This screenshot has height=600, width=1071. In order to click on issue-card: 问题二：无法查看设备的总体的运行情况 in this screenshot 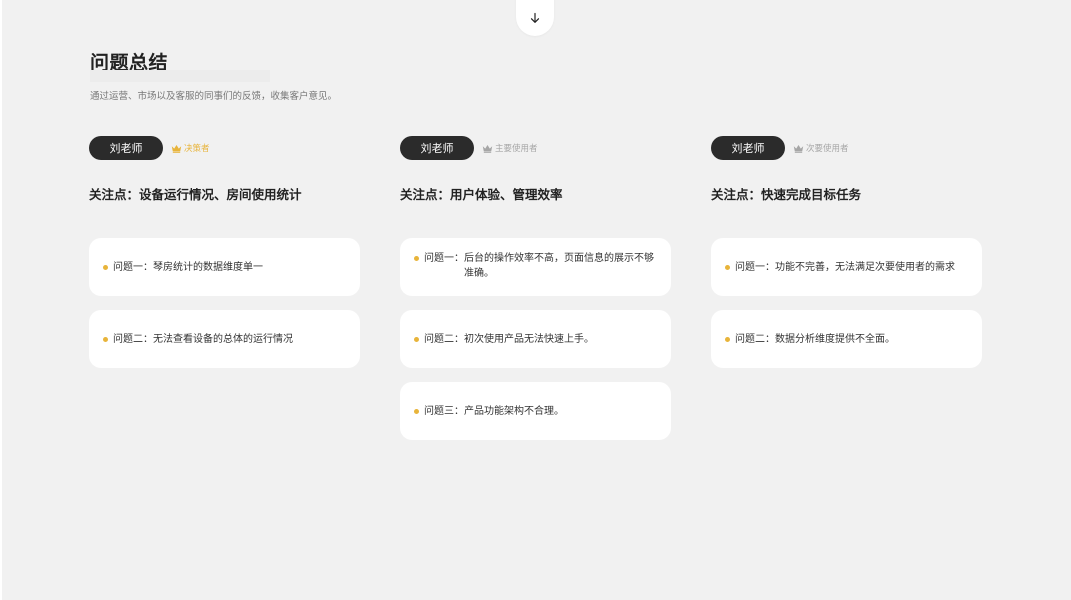, I will do `click(224, 339)`.